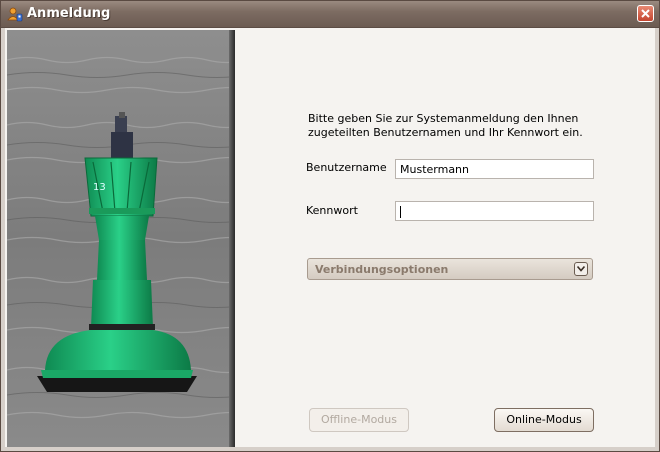  What do you see at coordinates (382, 269) in the screenshot?
I see `connection-options-label: Verbindungsoptionen` at bounding box center [382, 269].